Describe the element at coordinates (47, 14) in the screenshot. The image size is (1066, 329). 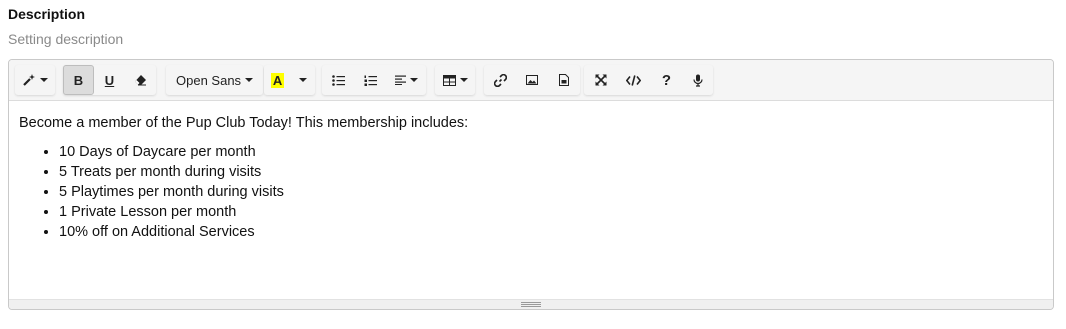
I see `field-label: Description` at that location.